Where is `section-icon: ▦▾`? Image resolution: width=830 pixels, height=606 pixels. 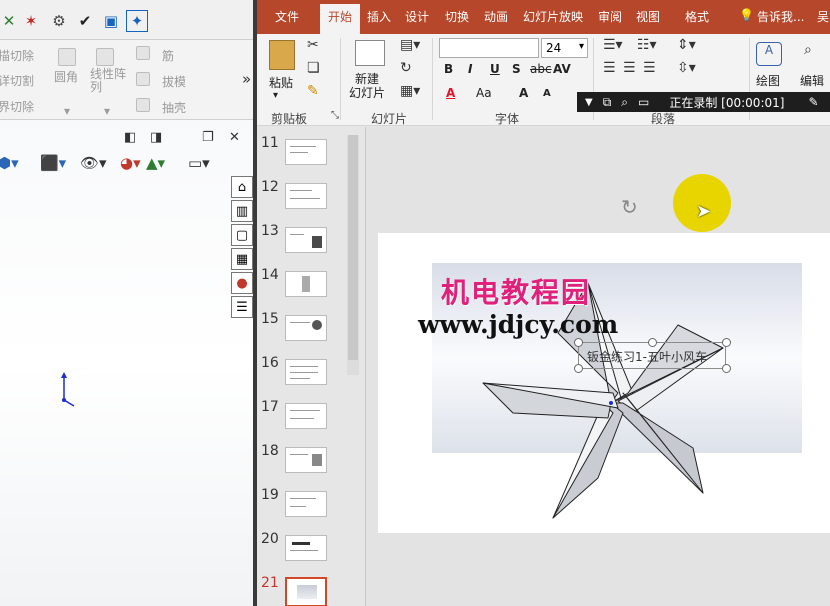
section-icon: ▦▾ is located at coordinates (410, 91).